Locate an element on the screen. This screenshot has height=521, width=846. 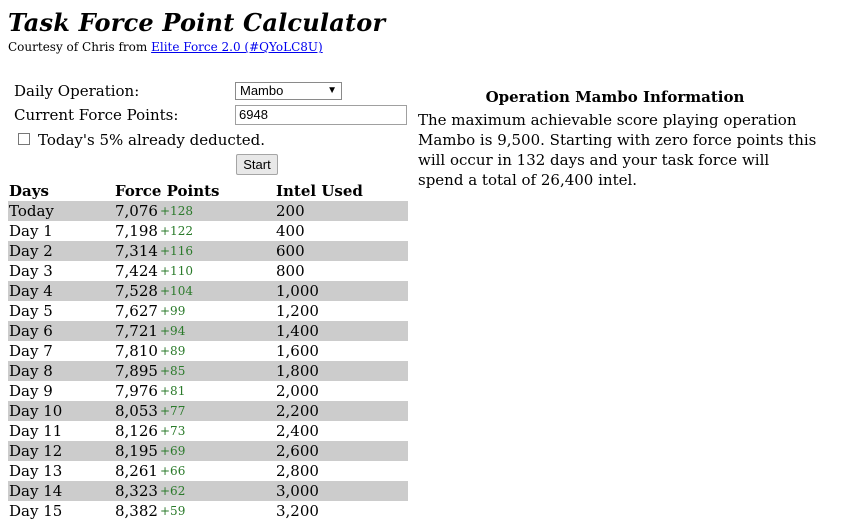
row-intel-used: 200 is located at coordinates (290, 211).